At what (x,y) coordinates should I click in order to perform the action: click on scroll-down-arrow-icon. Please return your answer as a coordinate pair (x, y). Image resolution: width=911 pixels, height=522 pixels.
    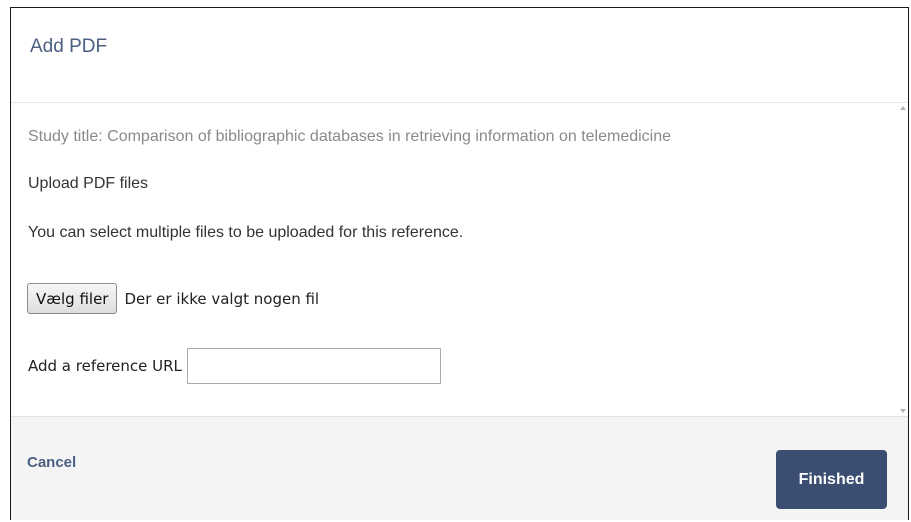
    Looking at the image, I should click on (903, 411).